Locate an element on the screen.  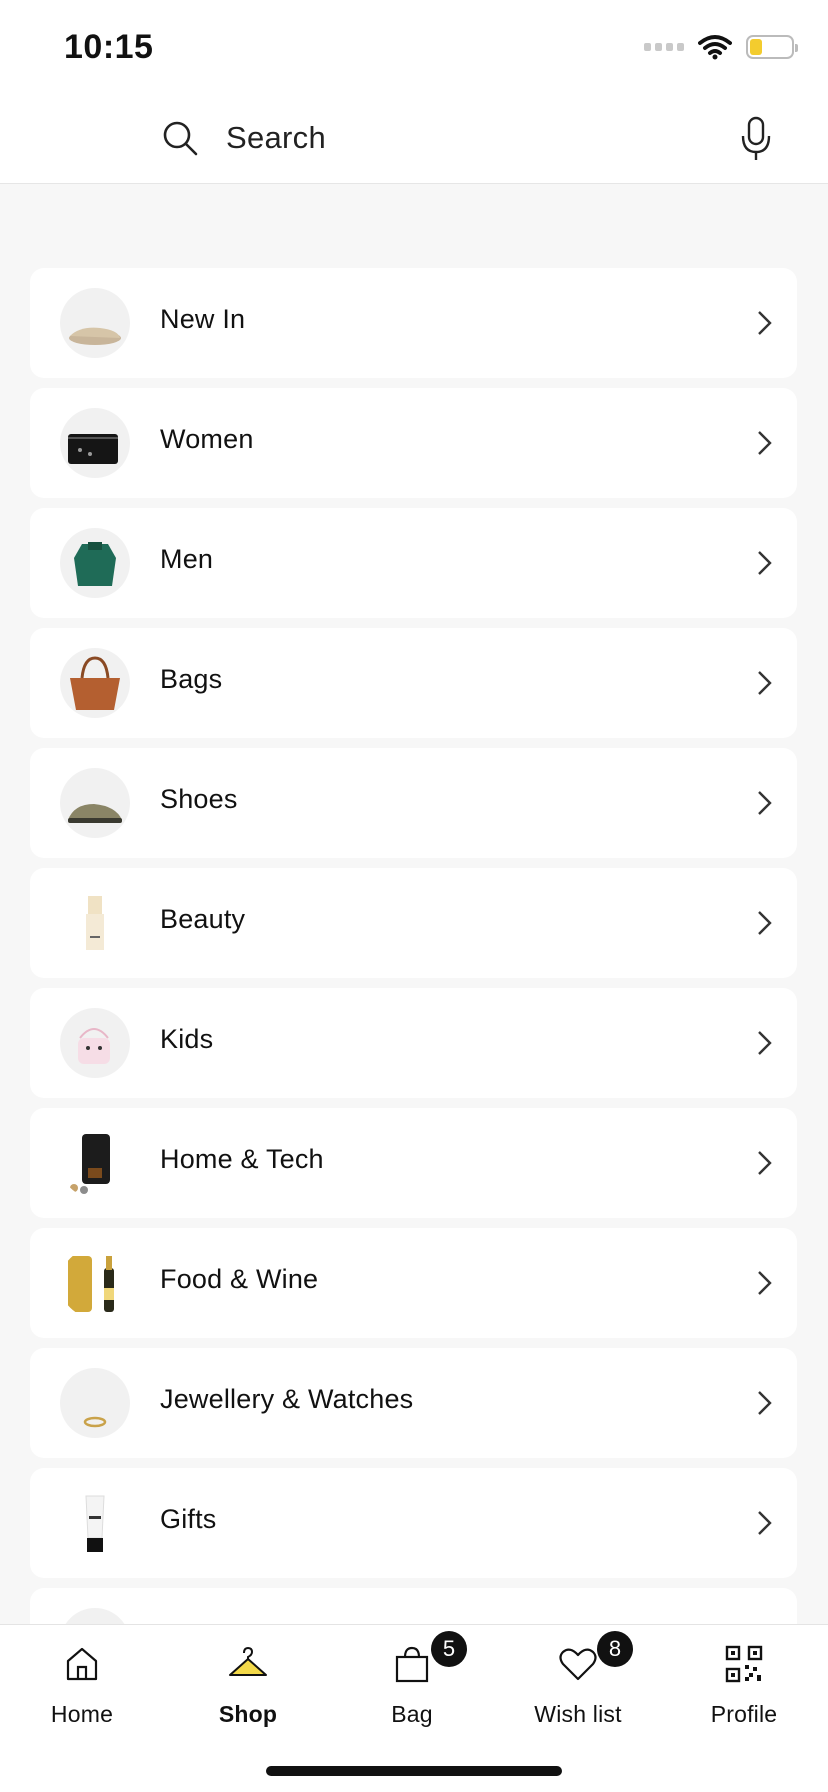
shopping-bag-icon is located at coordinates (412, 1664).